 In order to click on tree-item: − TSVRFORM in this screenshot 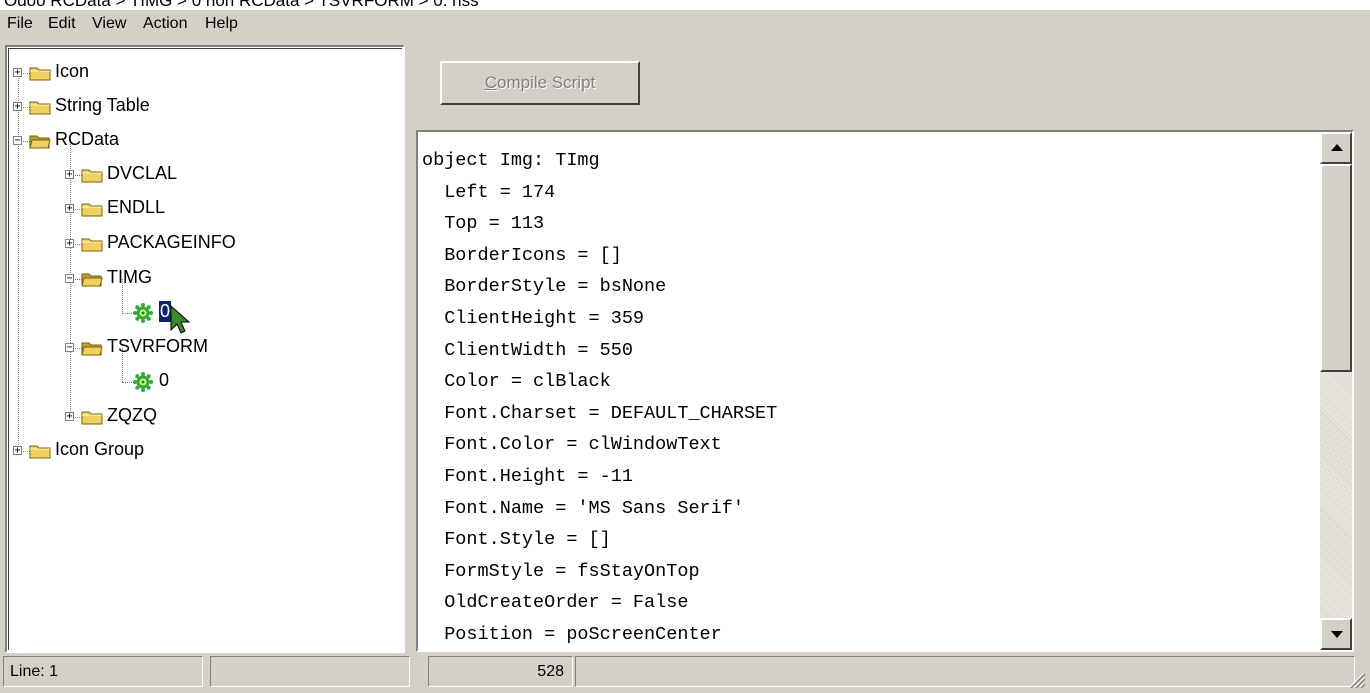, I will do `click(204, 348)`.